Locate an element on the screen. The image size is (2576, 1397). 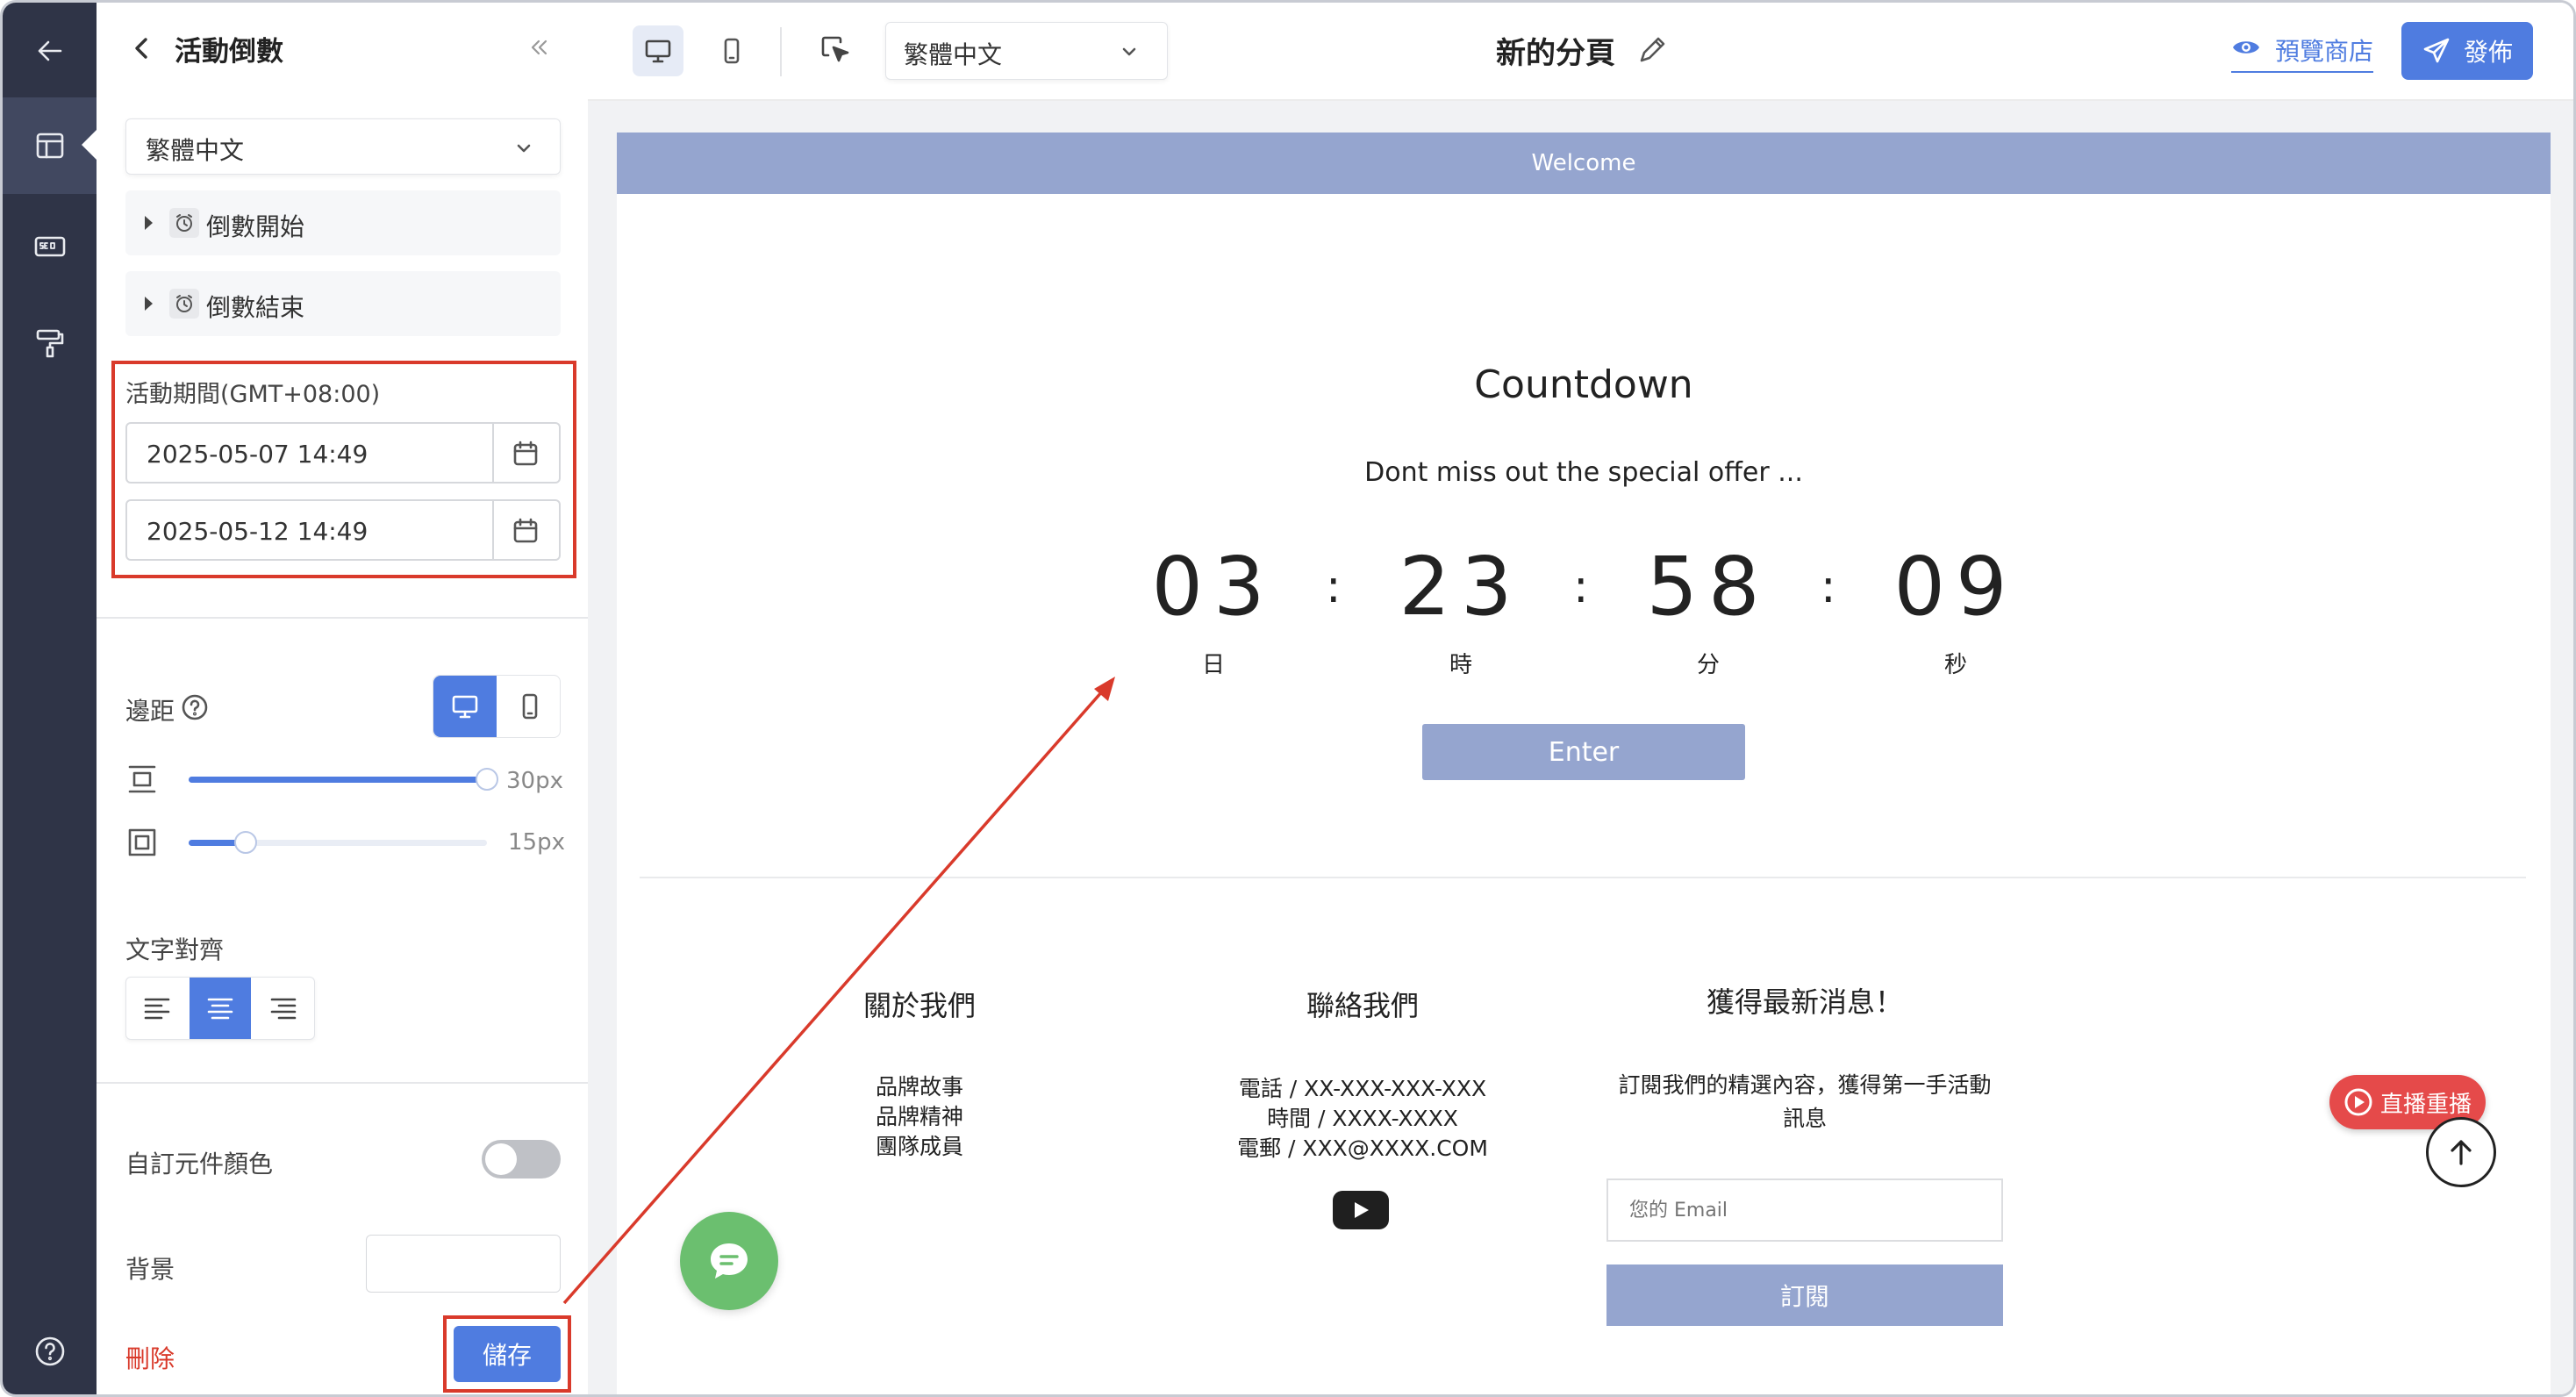
annotation-arrow is located at coordinates (838, 991).